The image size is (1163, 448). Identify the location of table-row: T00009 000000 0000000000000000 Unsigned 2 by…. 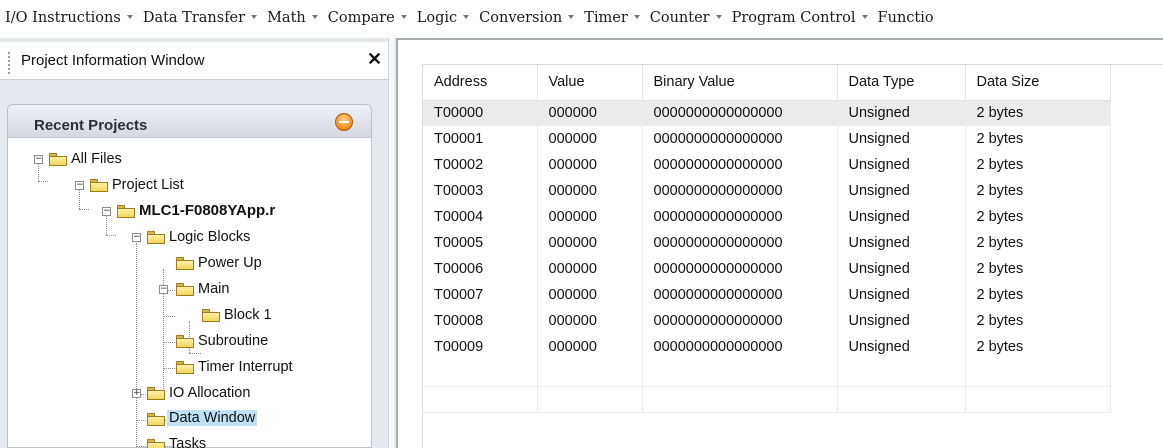
(767, 347).